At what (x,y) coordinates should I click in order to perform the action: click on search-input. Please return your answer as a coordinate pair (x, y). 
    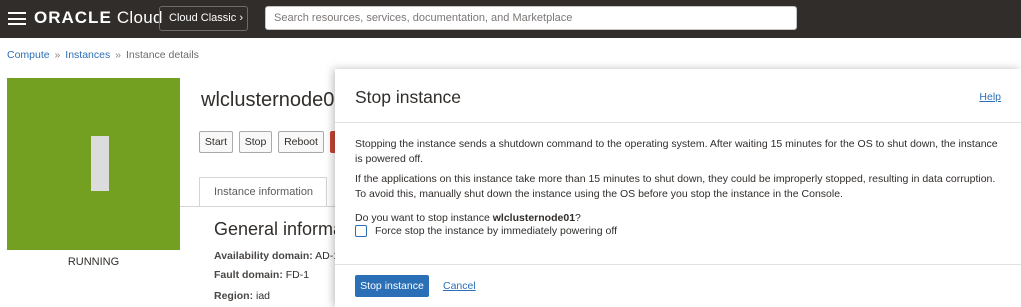
    Looking at the image, I should click on (531, 18).